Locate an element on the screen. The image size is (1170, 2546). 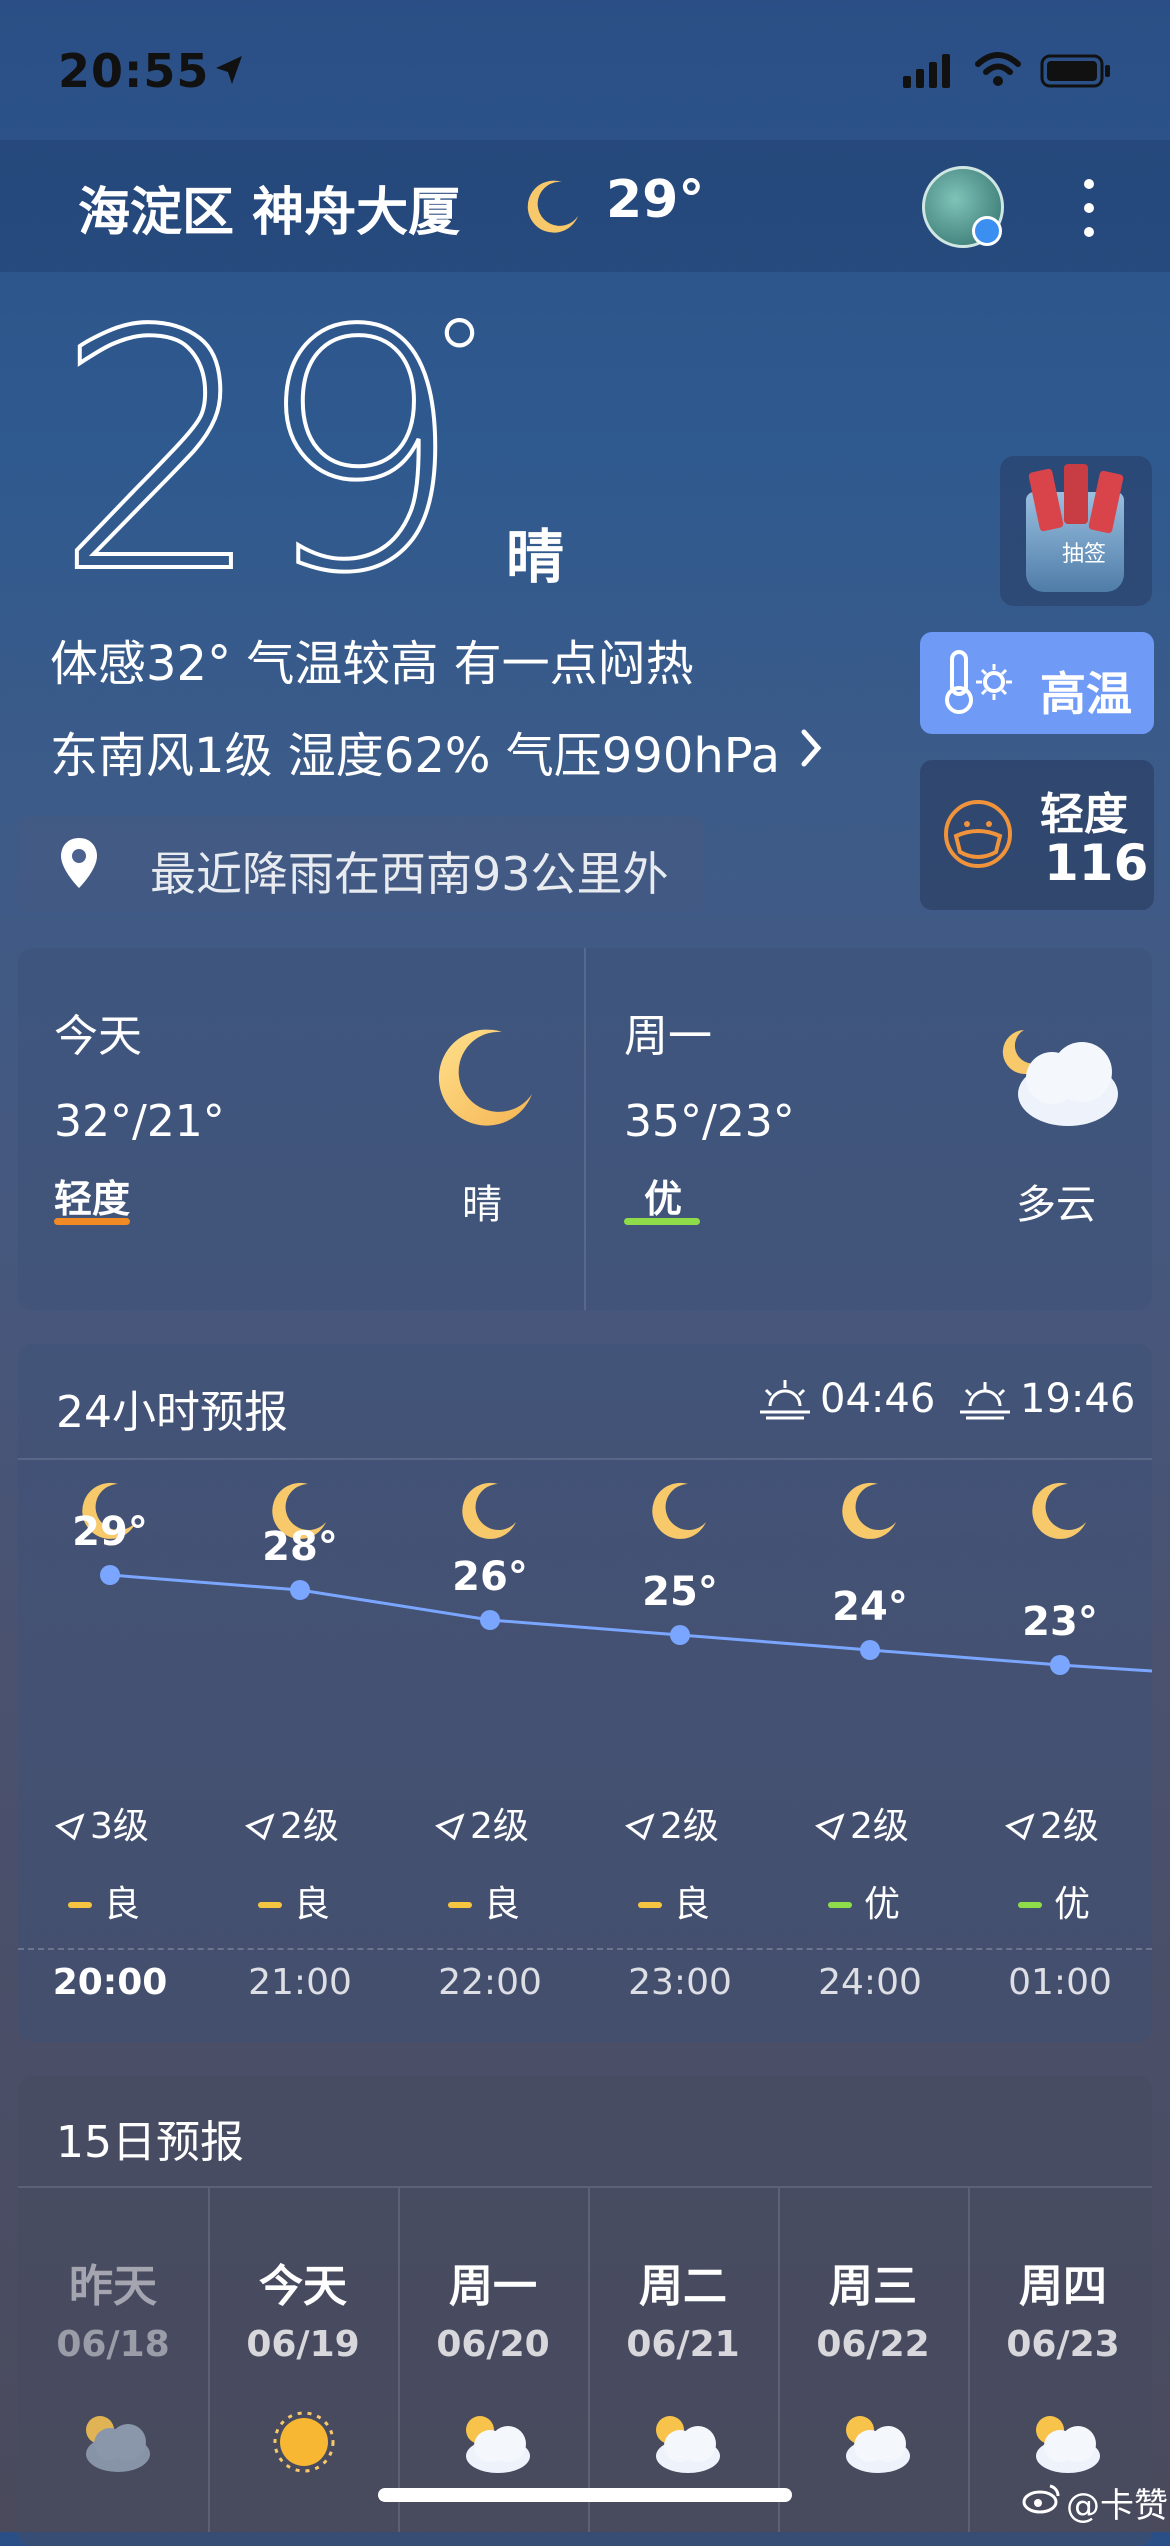
more-options-icon is located at coordinates (1089, 208).